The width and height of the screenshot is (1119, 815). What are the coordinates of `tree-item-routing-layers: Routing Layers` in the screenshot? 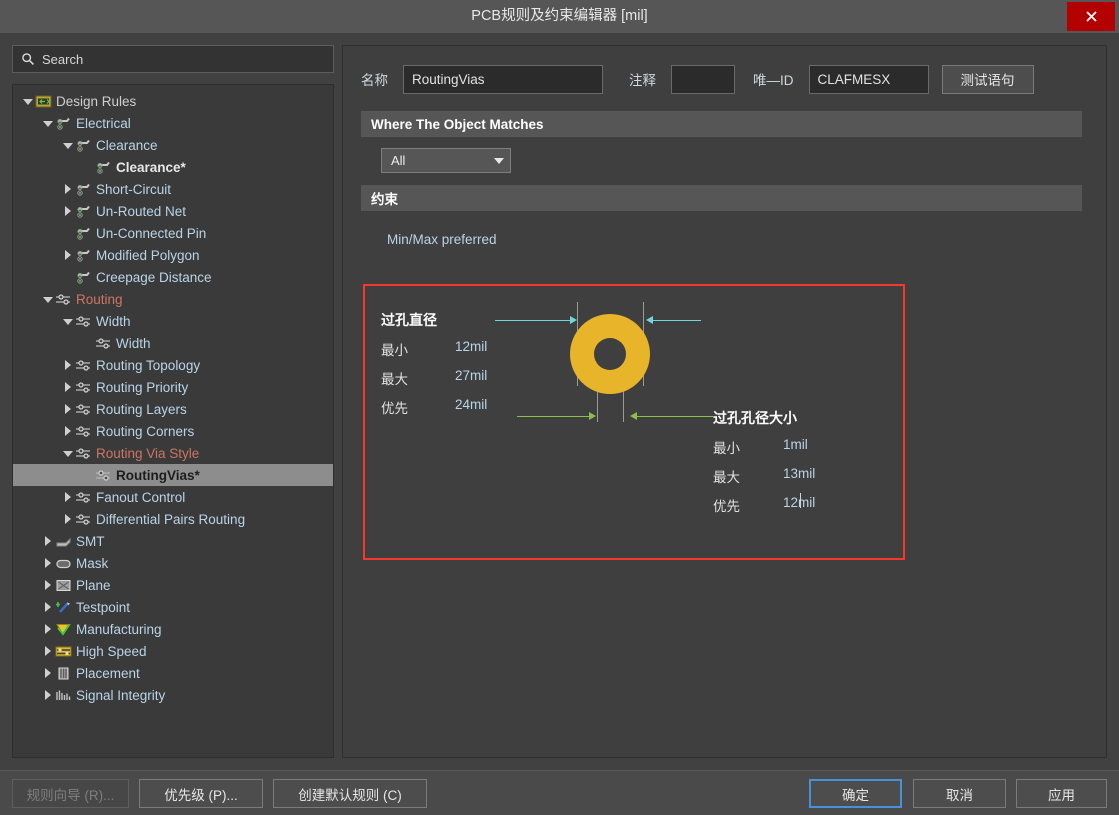 It's located at (173, 409).